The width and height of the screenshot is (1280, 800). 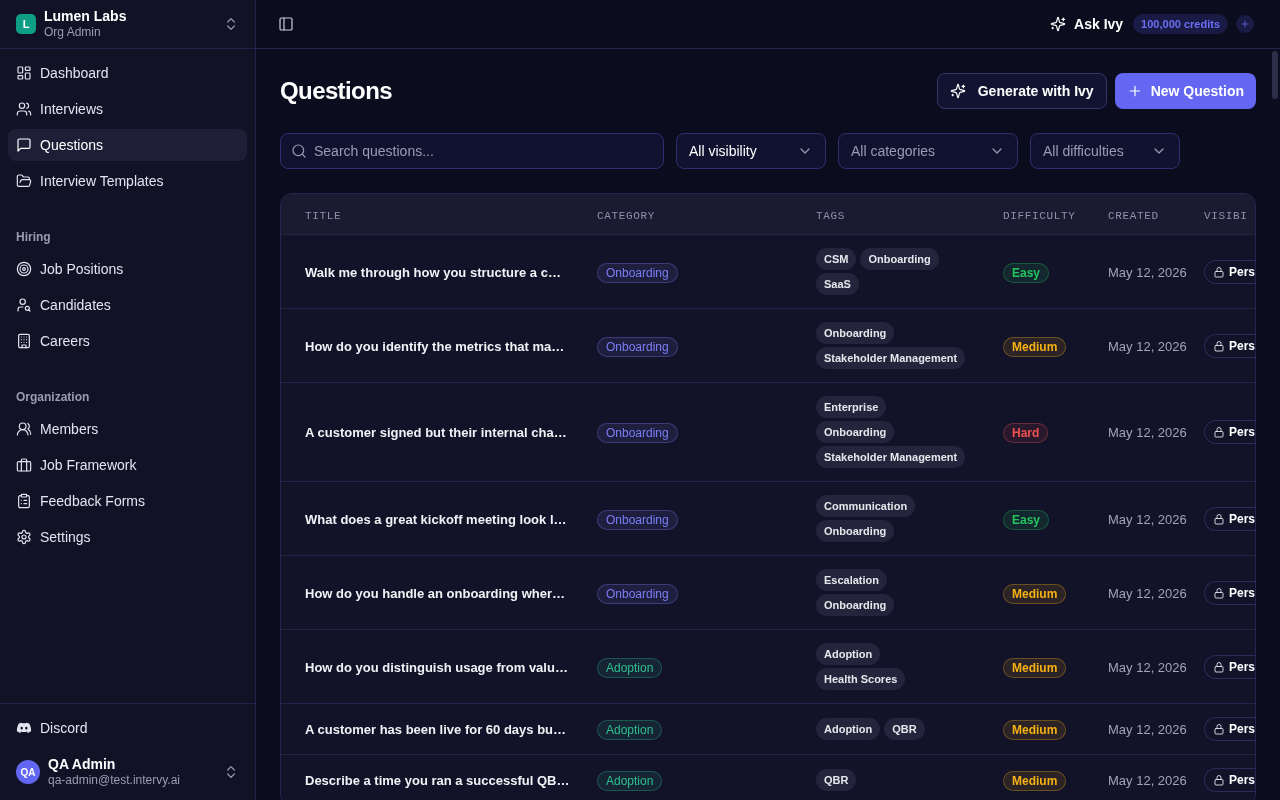 I want to click on user-avatar: QA, so click(x=28, y=772).